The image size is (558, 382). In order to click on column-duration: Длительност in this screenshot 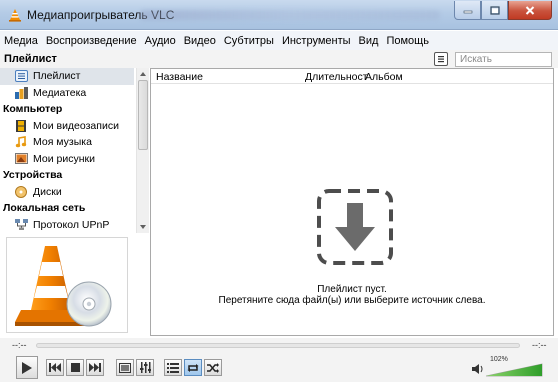, I will do `click(336, 77)`.